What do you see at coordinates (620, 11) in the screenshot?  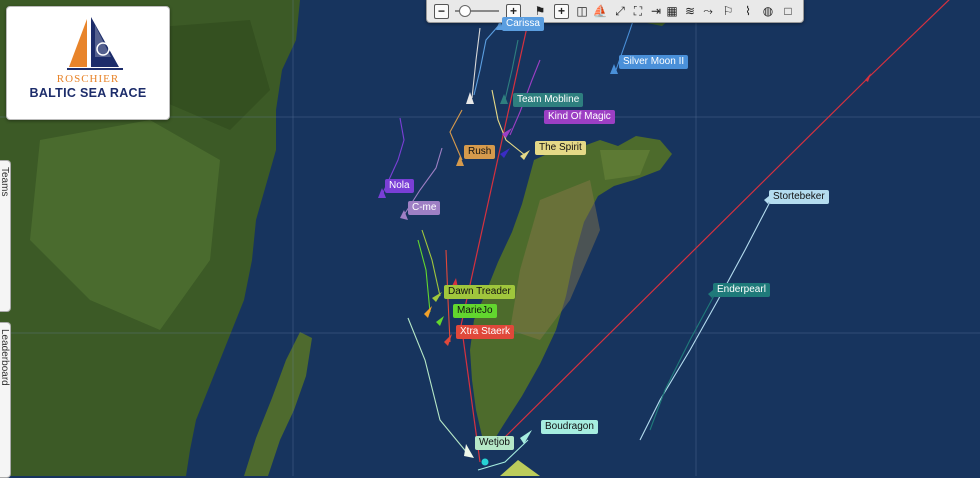 I see `fit-bounds-icon: ⤢` at bounding box center [620, 11].